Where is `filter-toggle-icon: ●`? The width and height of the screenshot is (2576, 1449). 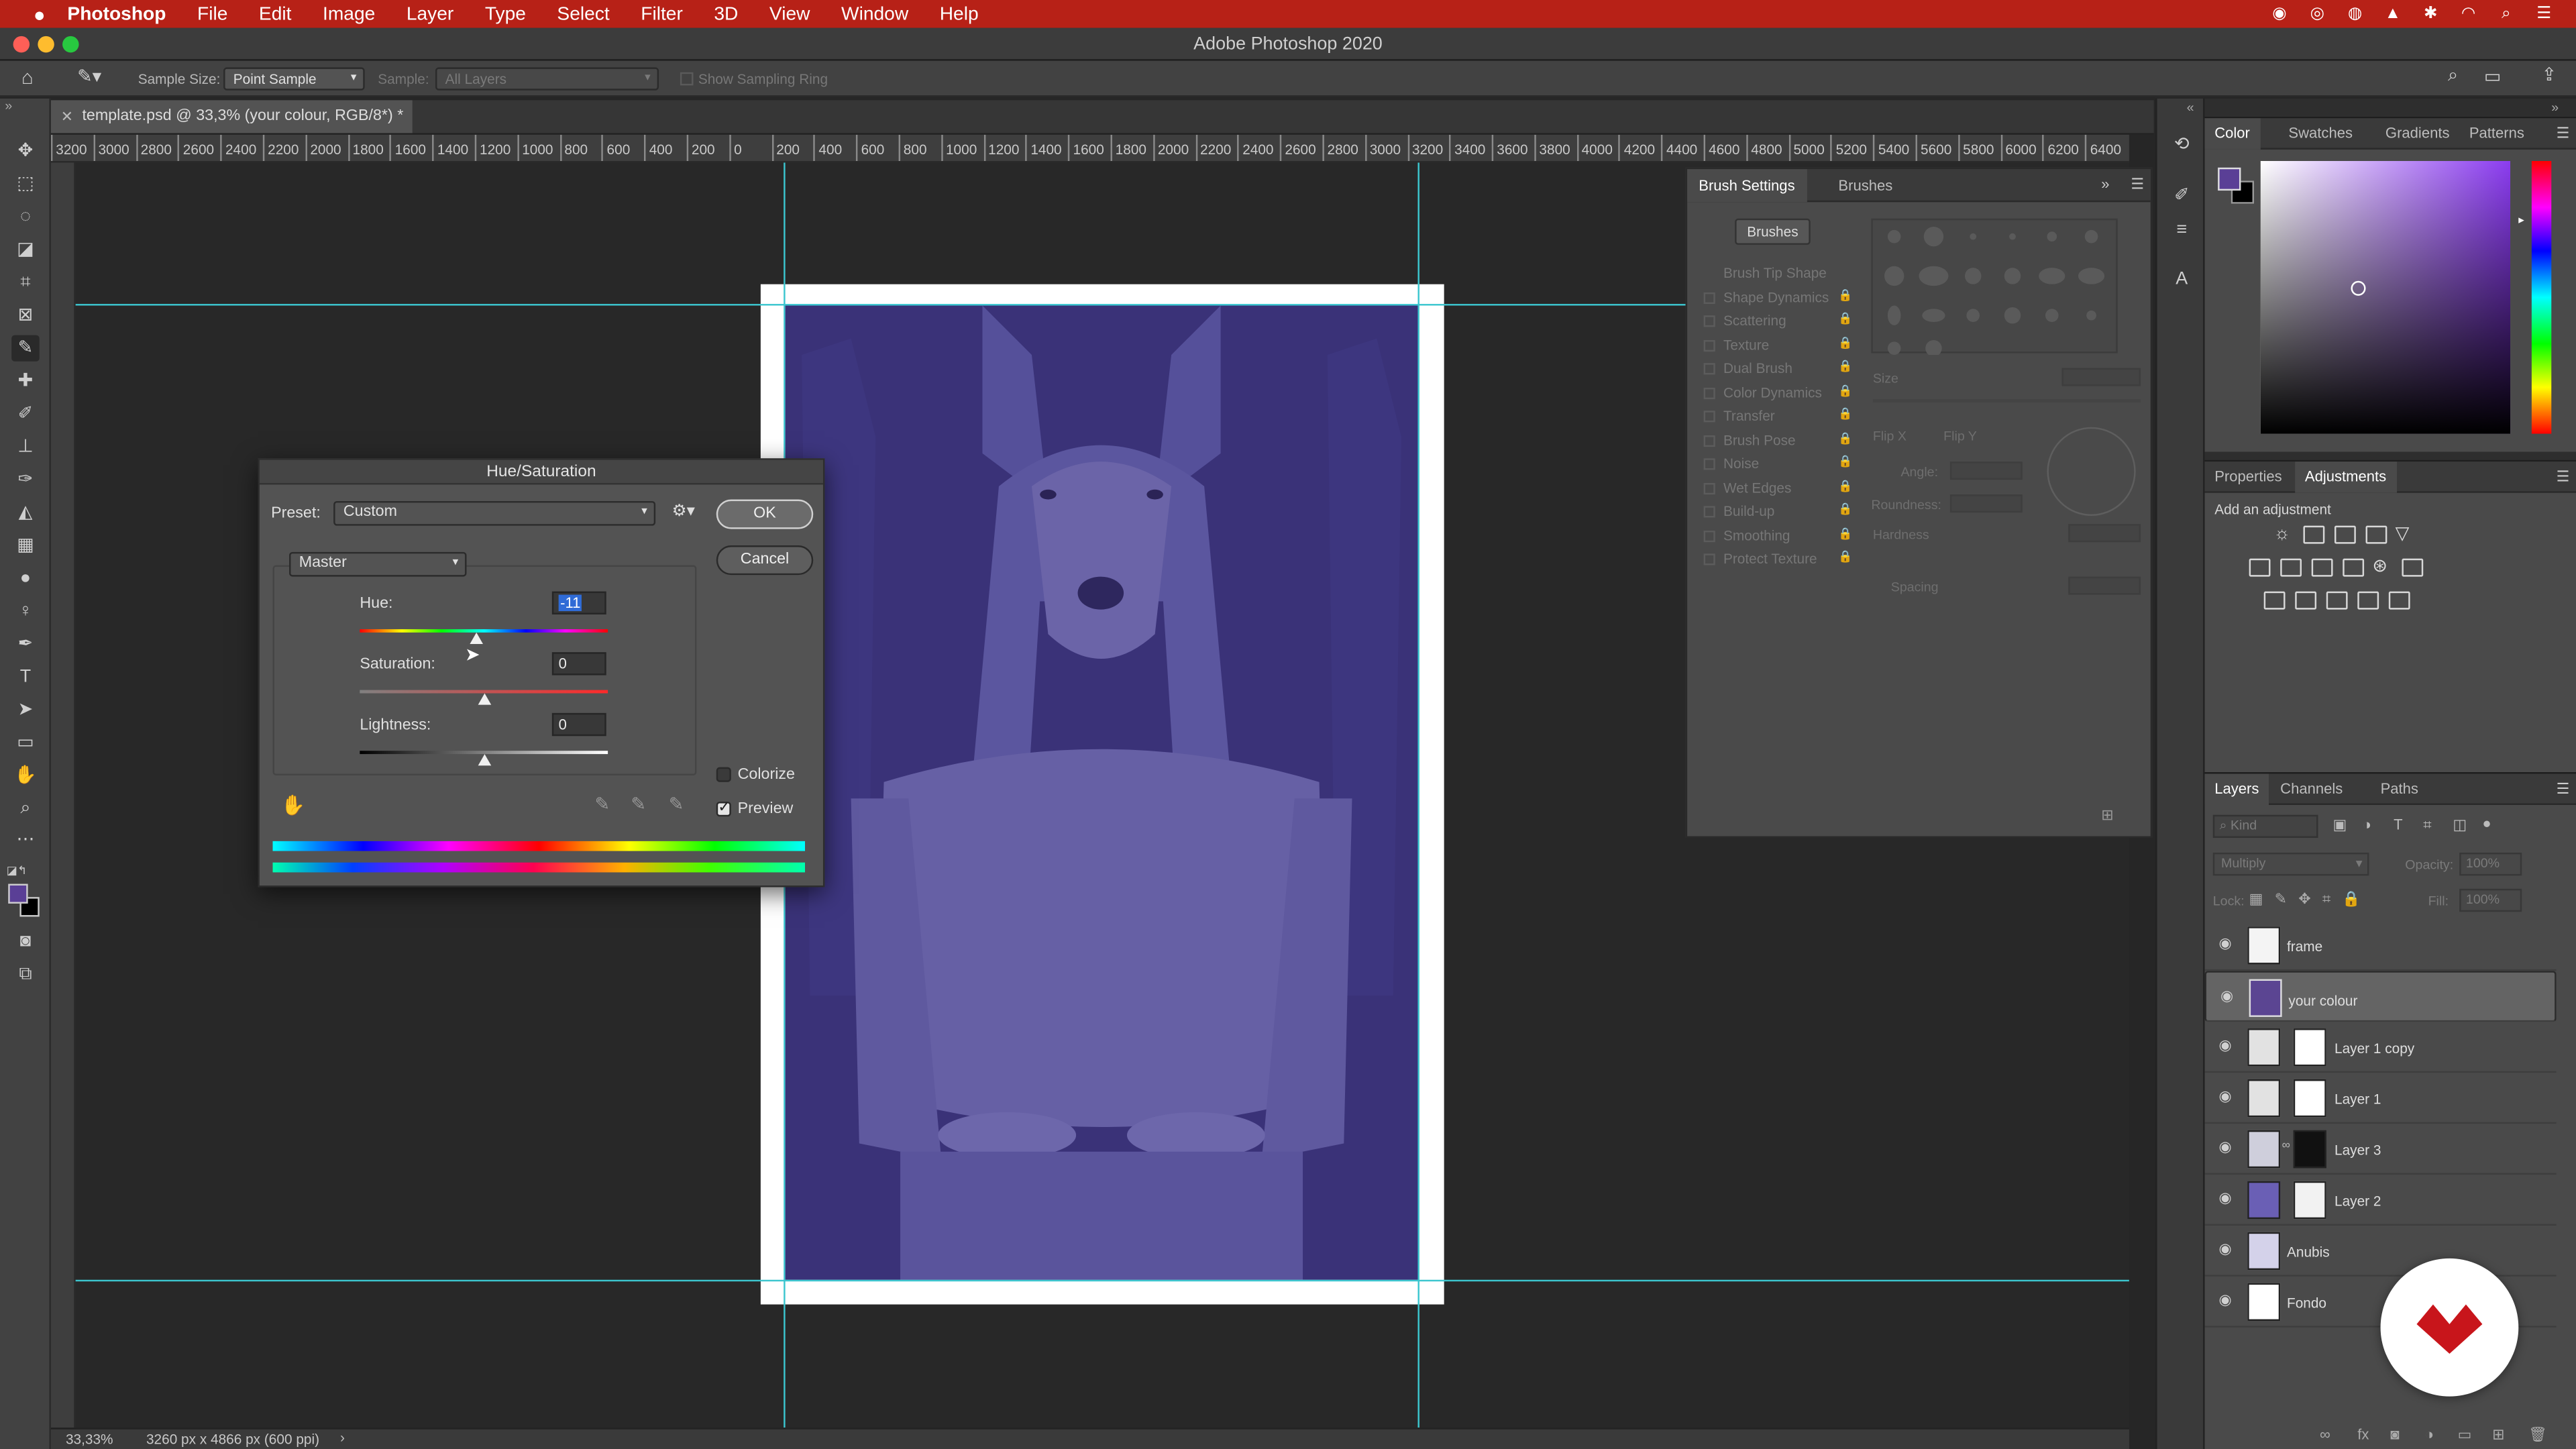 filter-toggle-icon: ● is located at coordinates (2486, 823).